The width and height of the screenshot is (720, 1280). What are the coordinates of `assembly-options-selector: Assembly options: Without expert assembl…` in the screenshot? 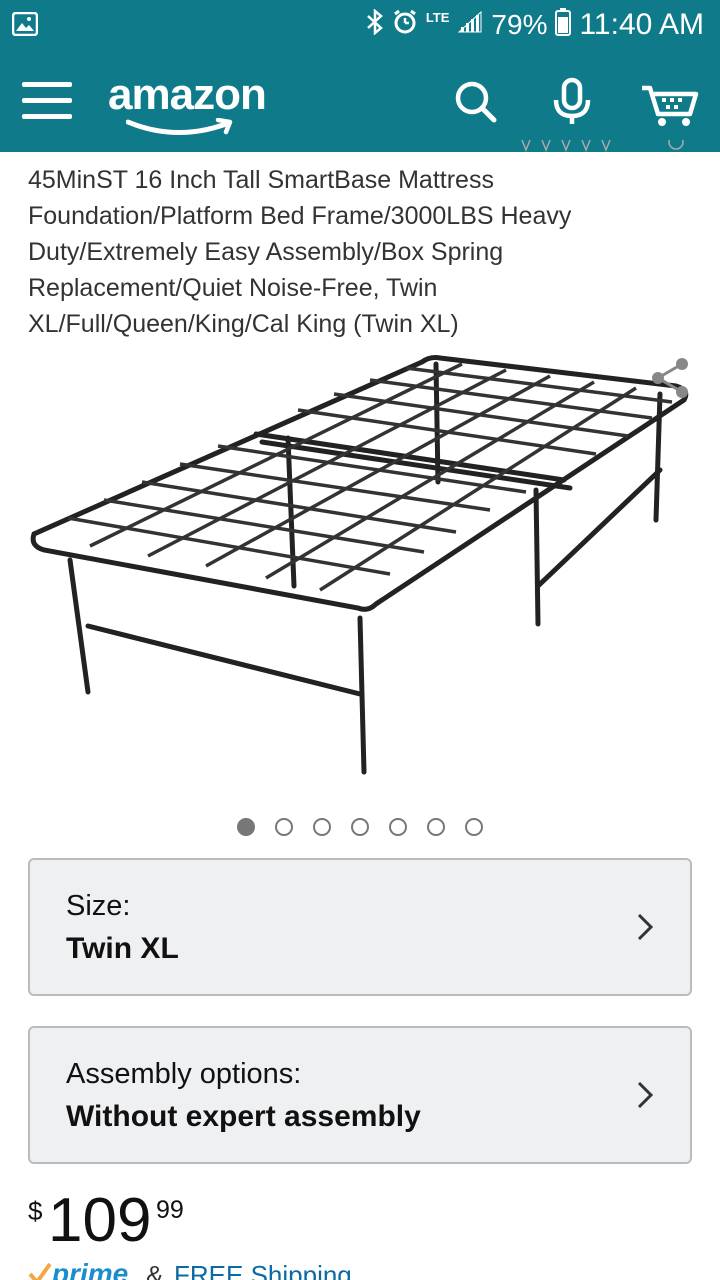 It's located at (360, 1095).